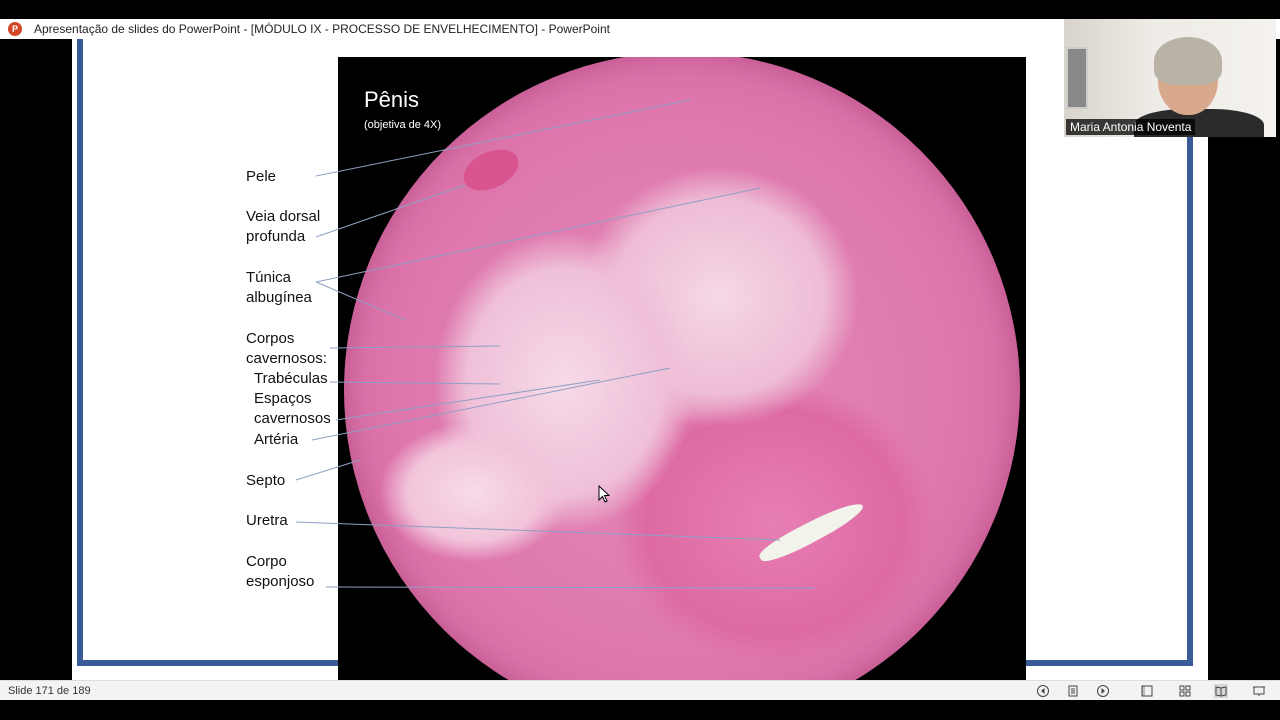 The width and height of the screenshot is (1280, 720). Describe the element at coordinates (491, 170) in the screenshot. I see `dorsal-vein-shape` at that location.